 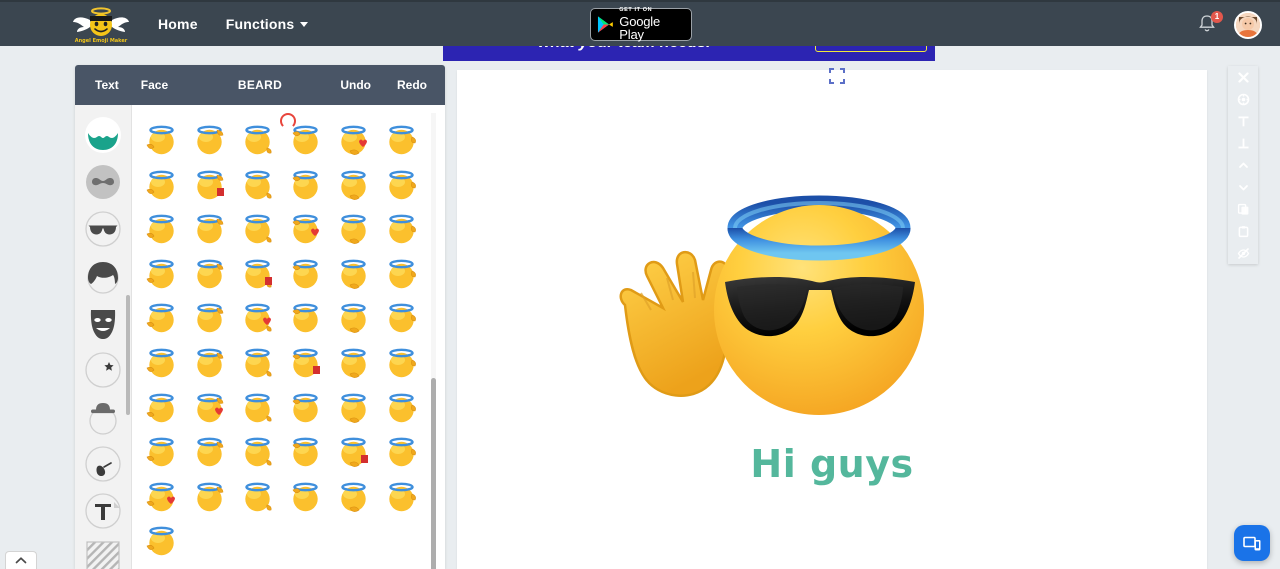 What do you see at coordinates (412, 85) in the screenshot?
I see `toolbar-redo-button: Redo` at bounding box center [412, 85].